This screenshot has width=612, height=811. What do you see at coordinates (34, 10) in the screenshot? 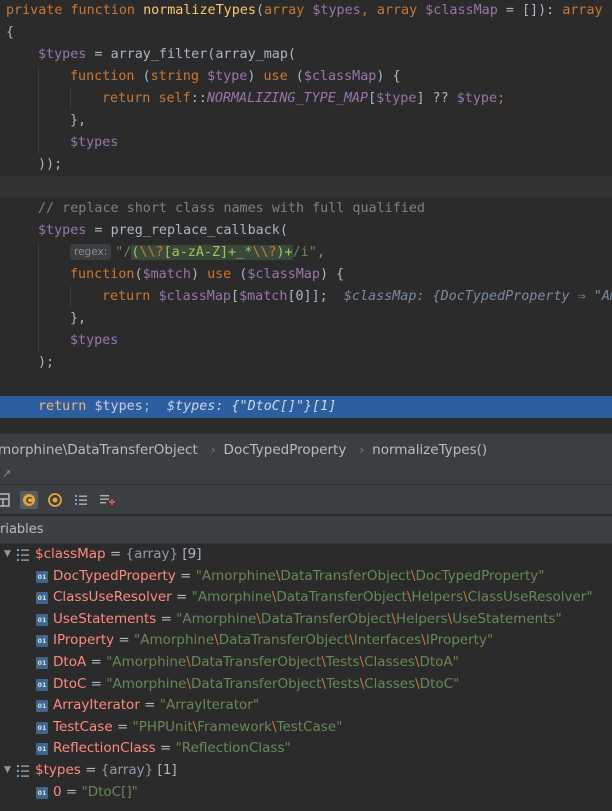
I see `keyword: private` at bounding box center [34, 10].